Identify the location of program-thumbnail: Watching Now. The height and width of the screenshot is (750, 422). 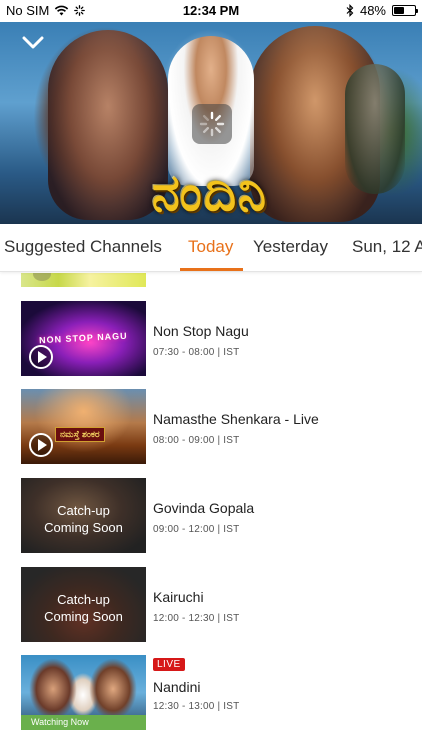
(83, 692).